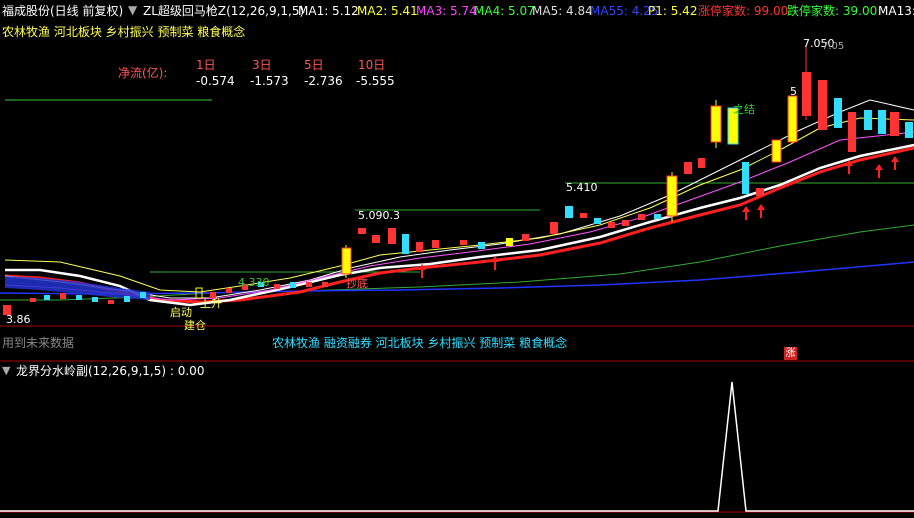 The width and height of the screenshot is (914, 518). I want to click on future-data-note: 用到未来数据, so click(38, 343).